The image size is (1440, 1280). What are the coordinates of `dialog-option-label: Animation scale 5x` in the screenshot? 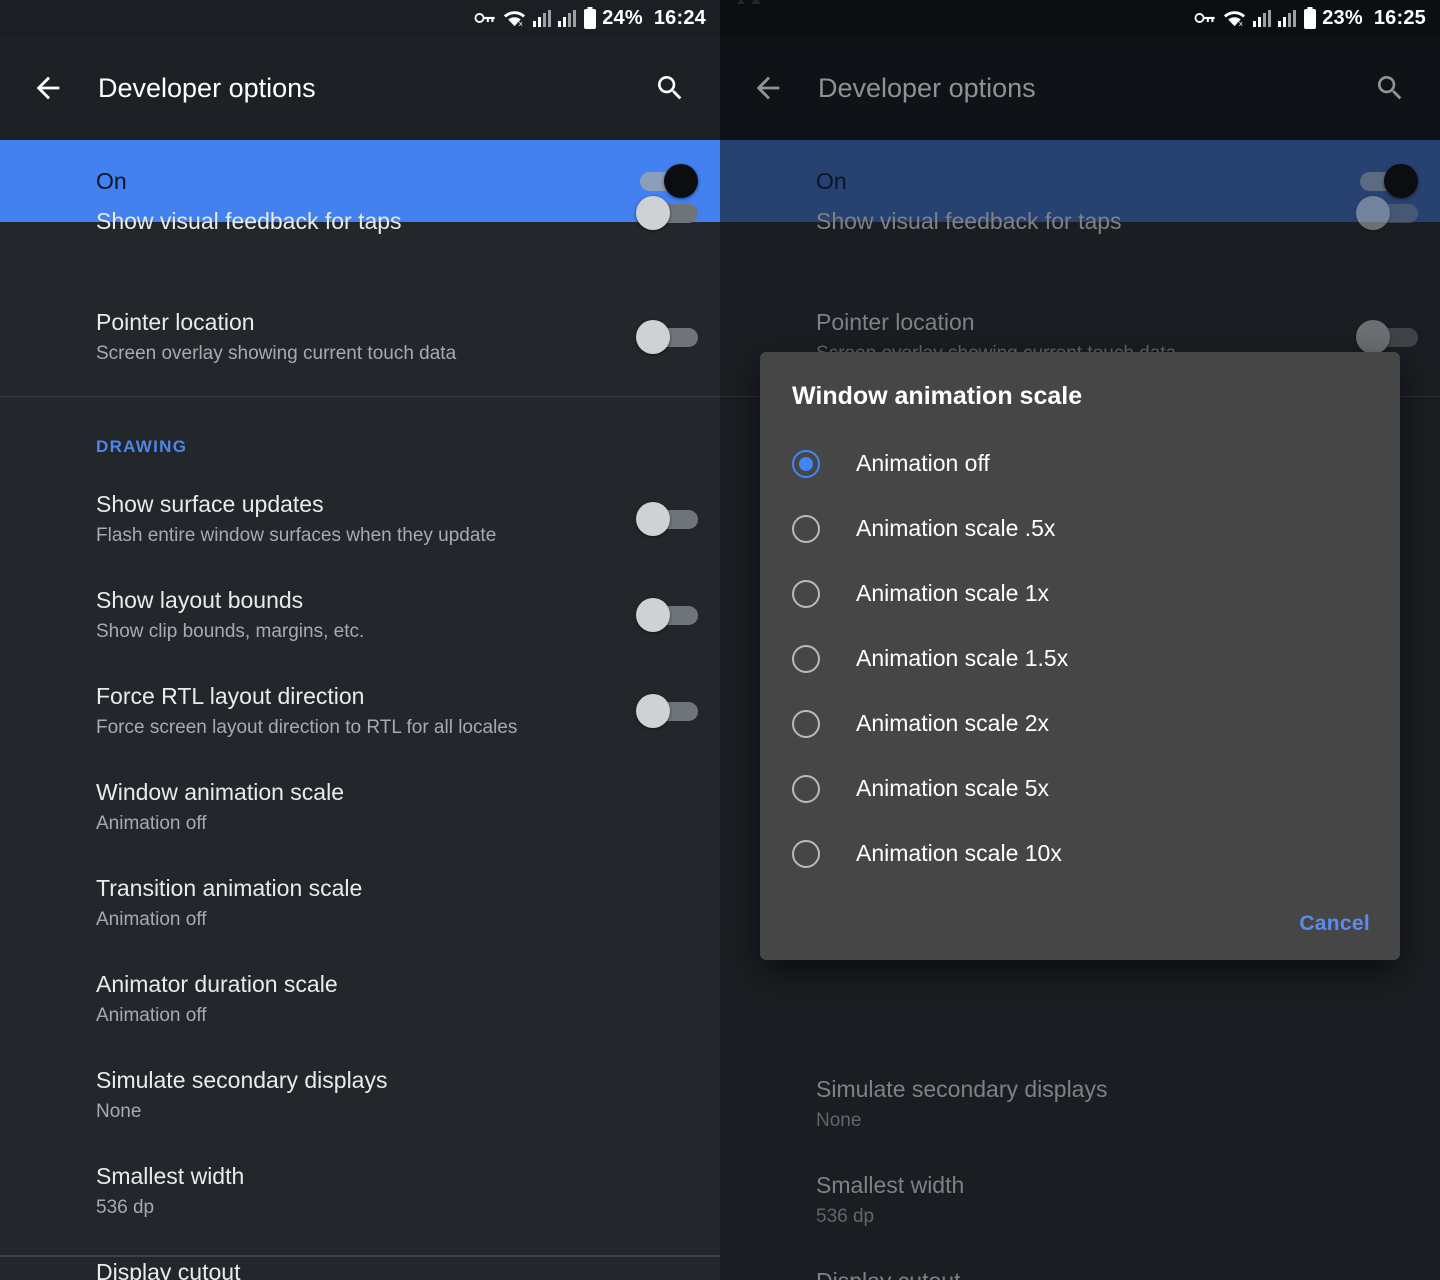 It's located at (953, 788).